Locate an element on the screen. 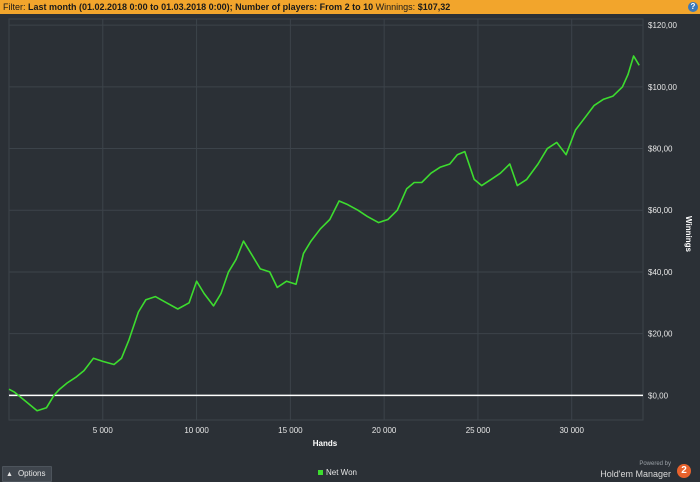  x-tick-label: 30 000 is located at coordinates (571, 430).